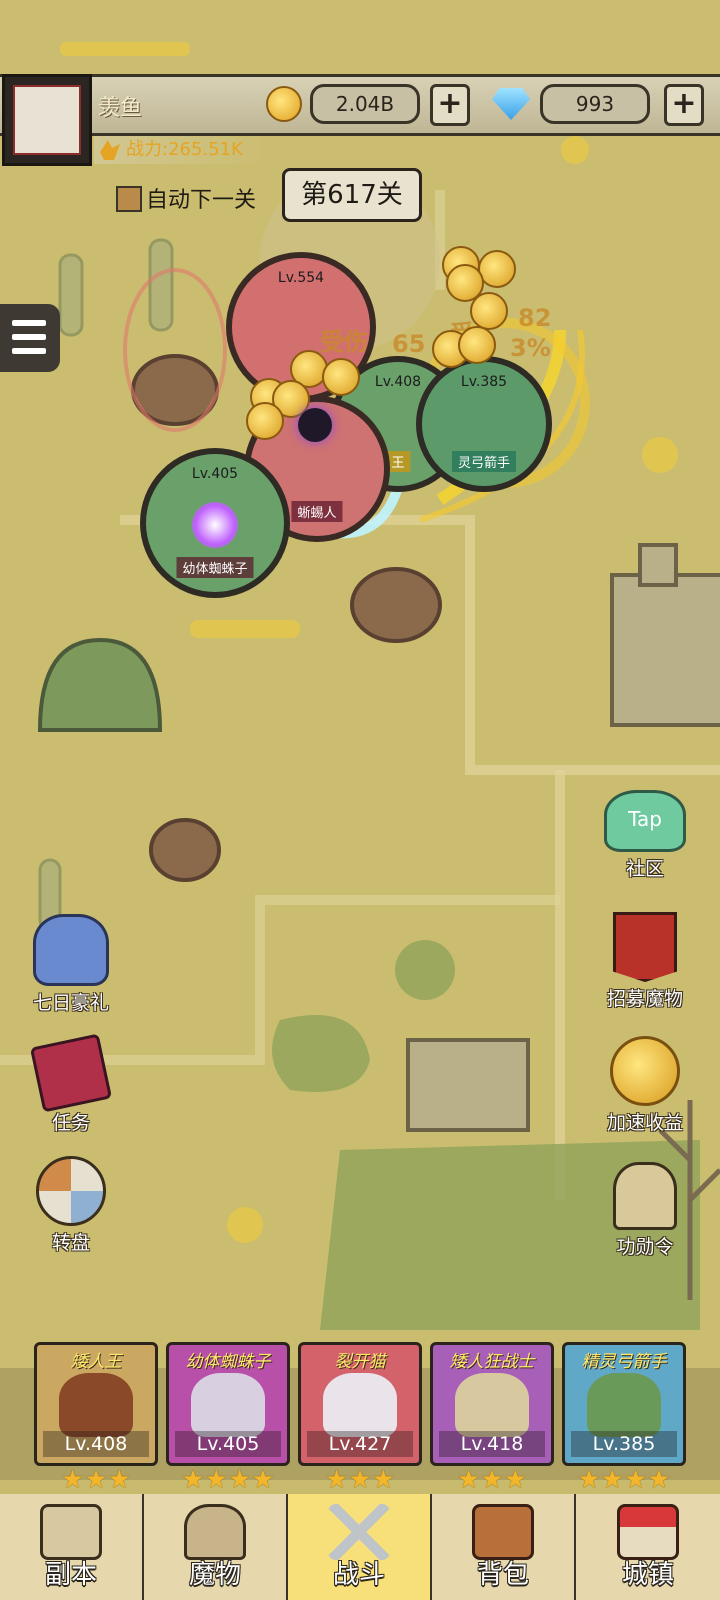 The image size is (720, 1600). I want to click on recruit-label: 招募魔物, so click(644, 999).